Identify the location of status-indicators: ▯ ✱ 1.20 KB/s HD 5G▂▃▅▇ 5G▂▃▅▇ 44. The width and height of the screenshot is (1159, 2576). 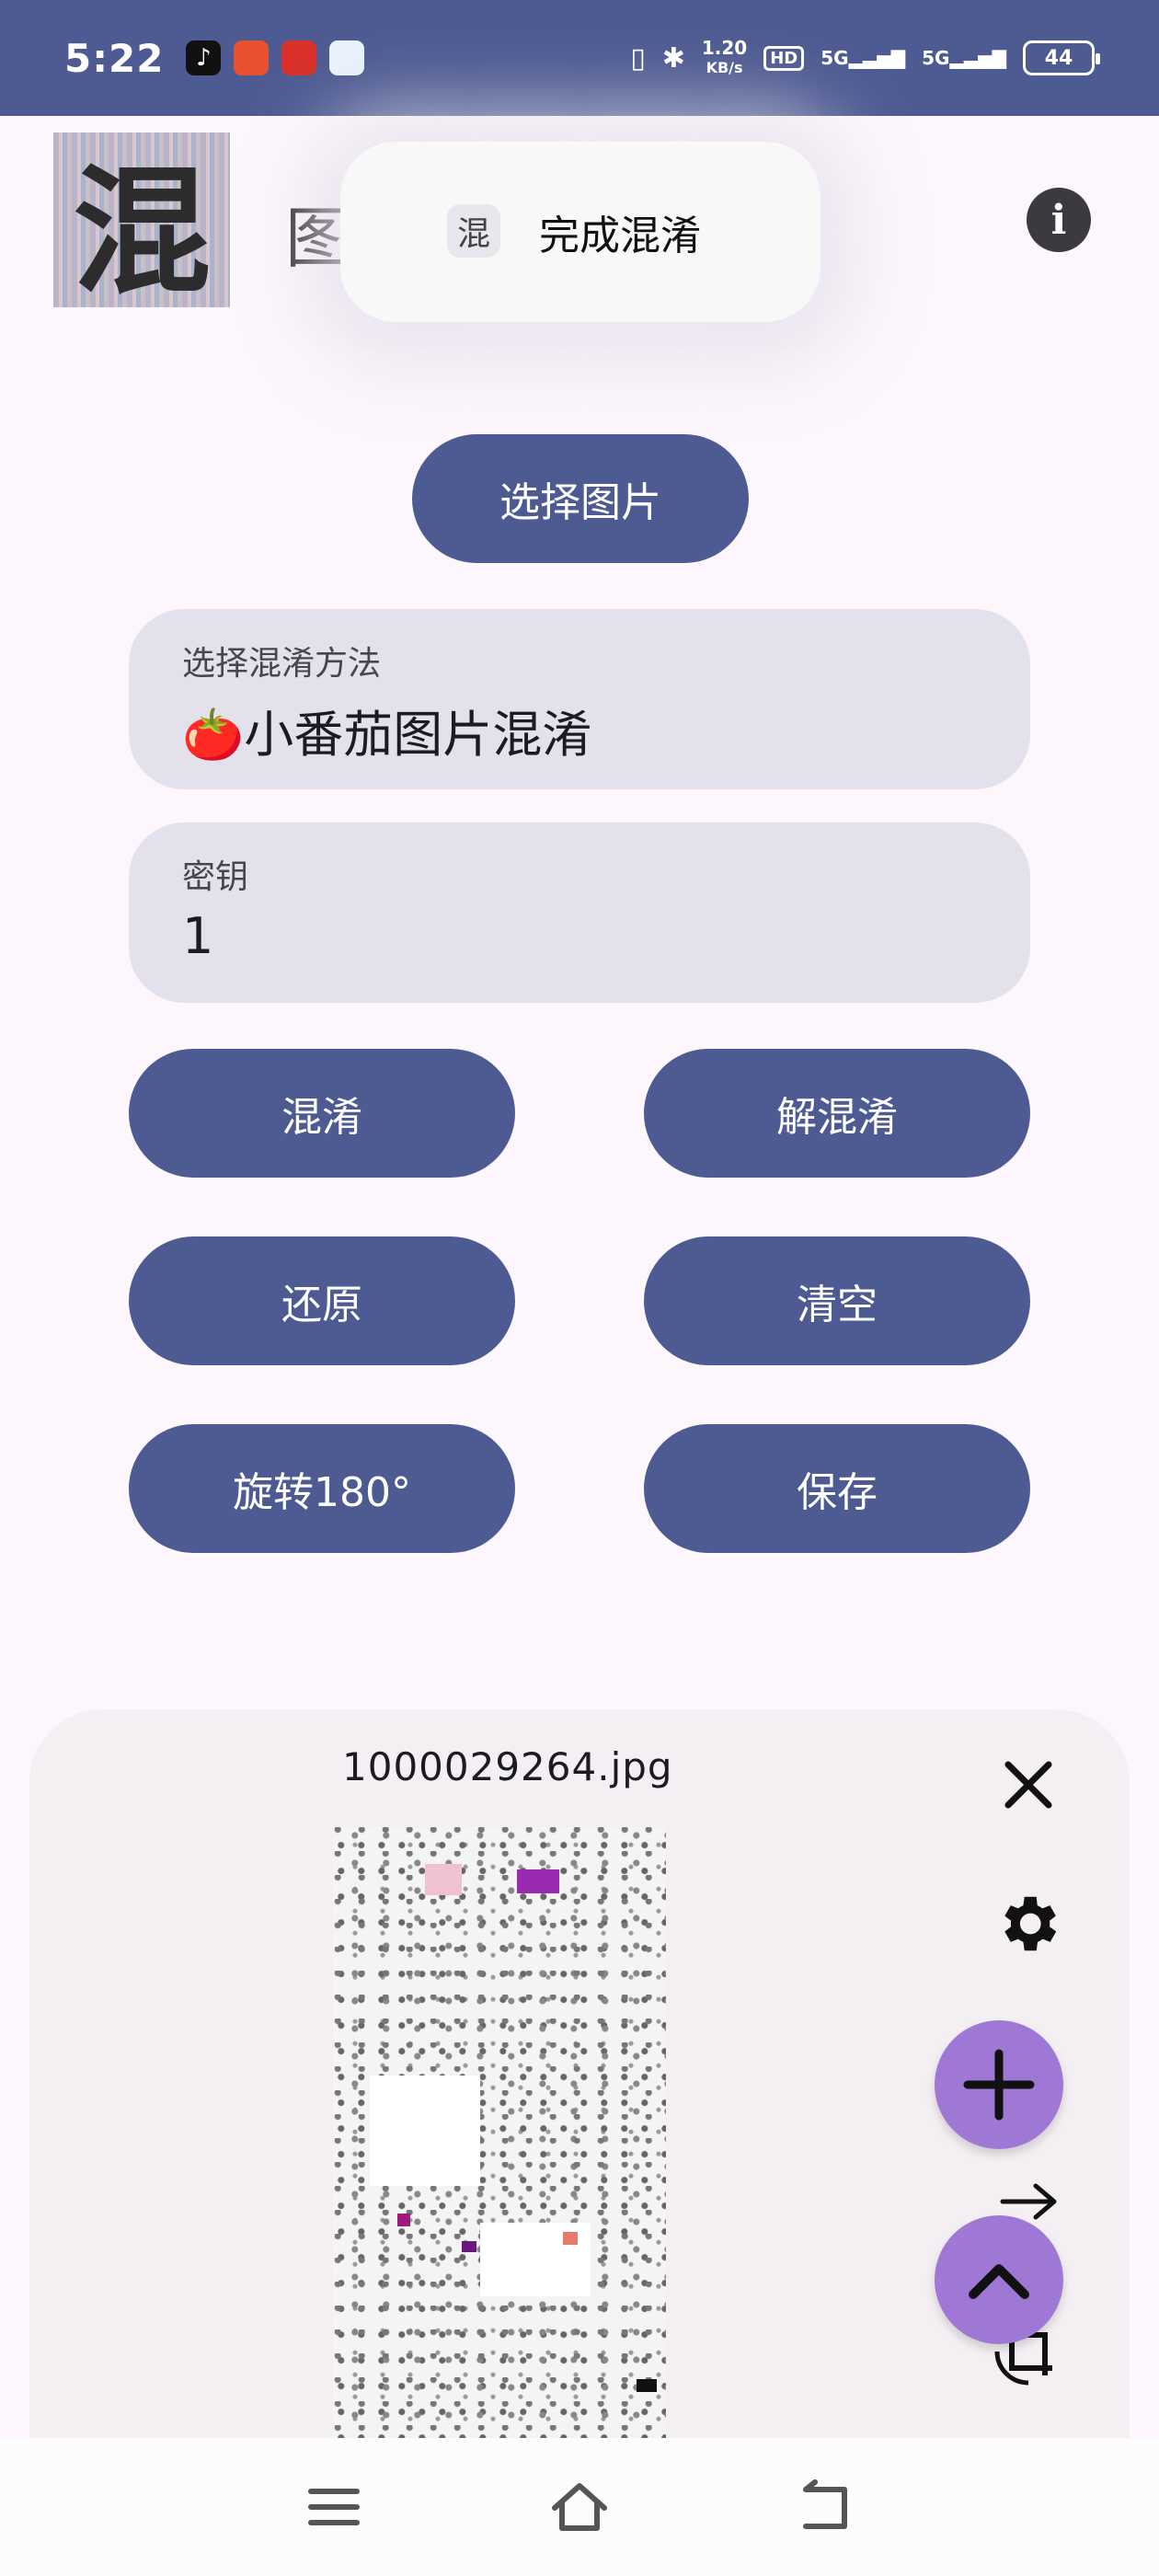
(865, 58).